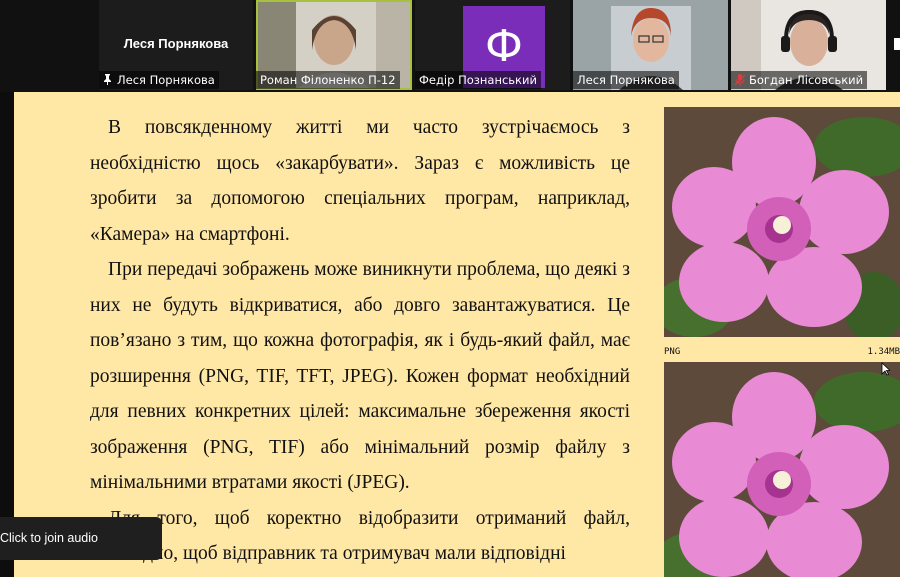  I want to click on participant-big-name: Леся Порнякова, so click(176, 43).